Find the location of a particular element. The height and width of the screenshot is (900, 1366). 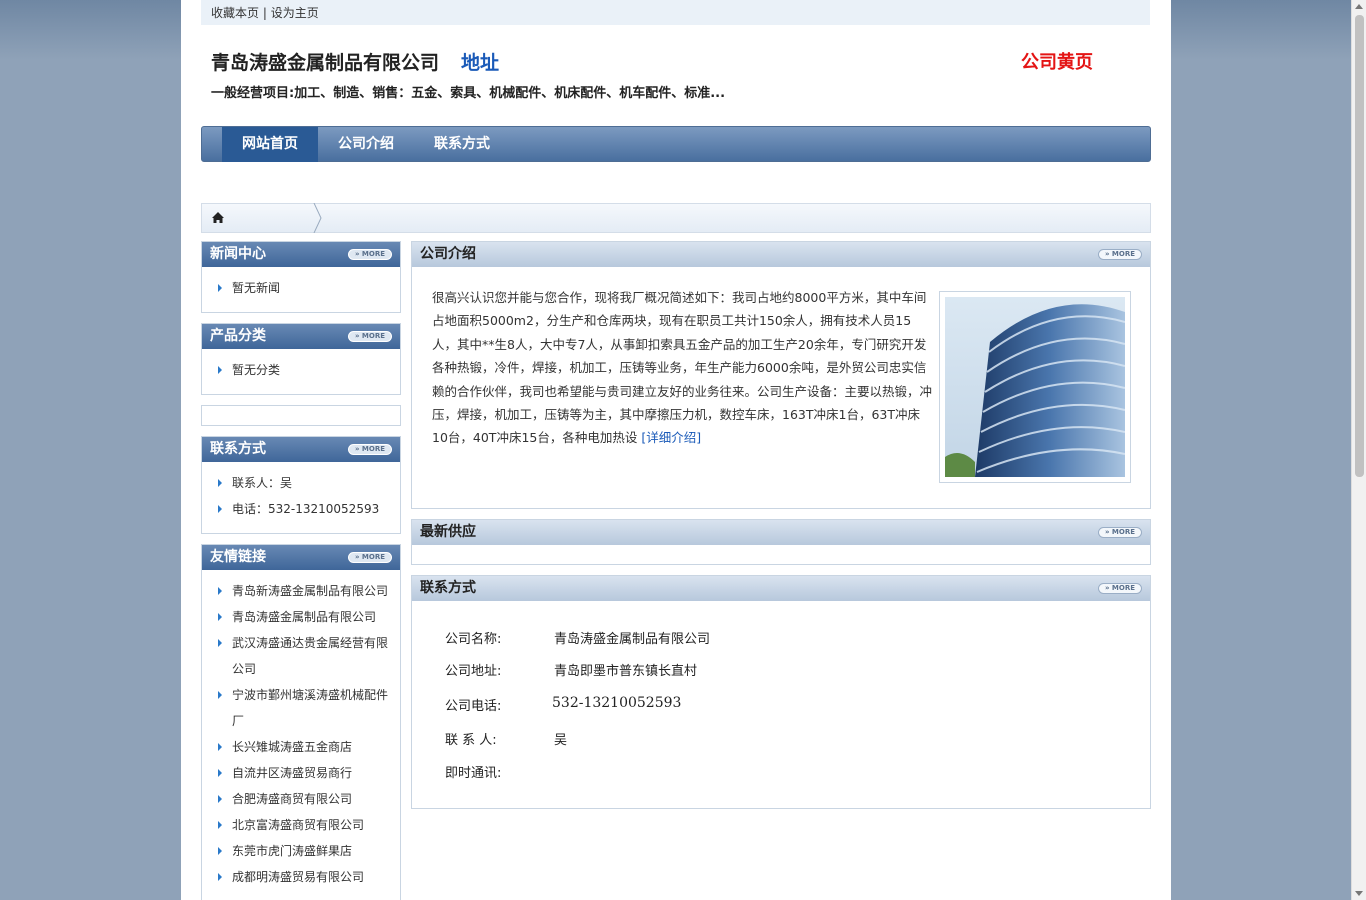

links-box-title: 友情链接 is located at coordinates (238, 557).